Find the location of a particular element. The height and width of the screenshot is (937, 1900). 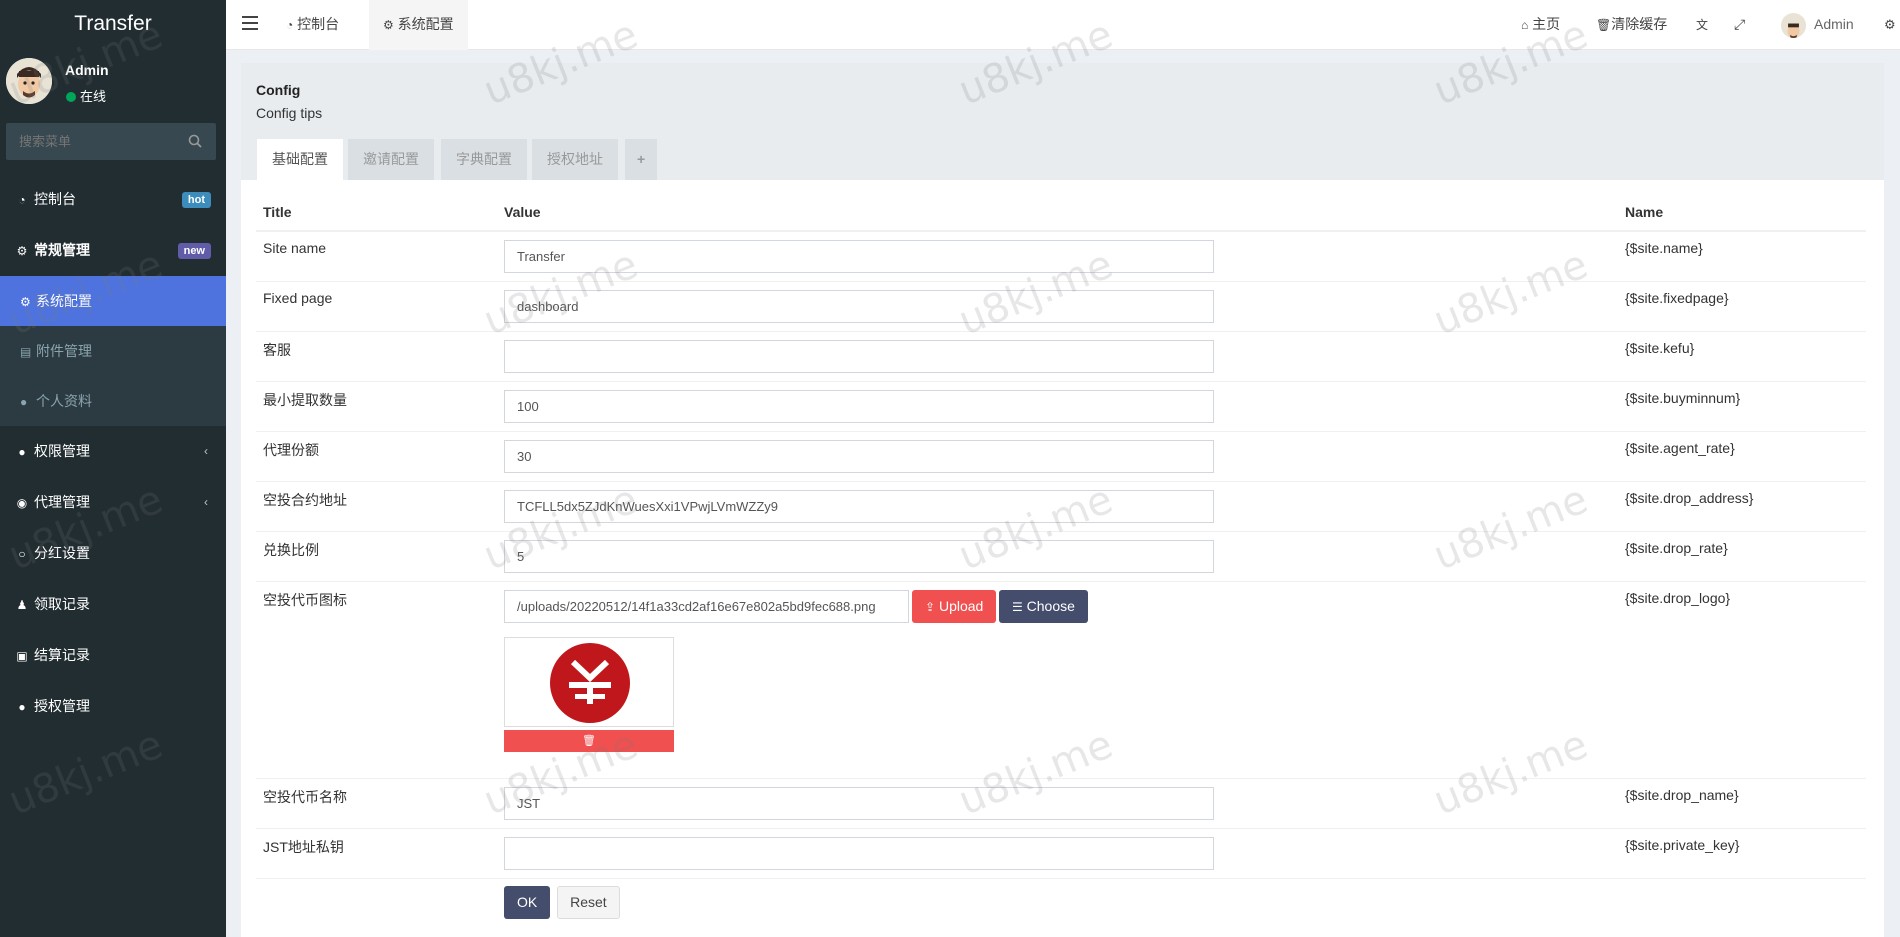

panel-tips: Config tips is located at coordinates (289, 113).